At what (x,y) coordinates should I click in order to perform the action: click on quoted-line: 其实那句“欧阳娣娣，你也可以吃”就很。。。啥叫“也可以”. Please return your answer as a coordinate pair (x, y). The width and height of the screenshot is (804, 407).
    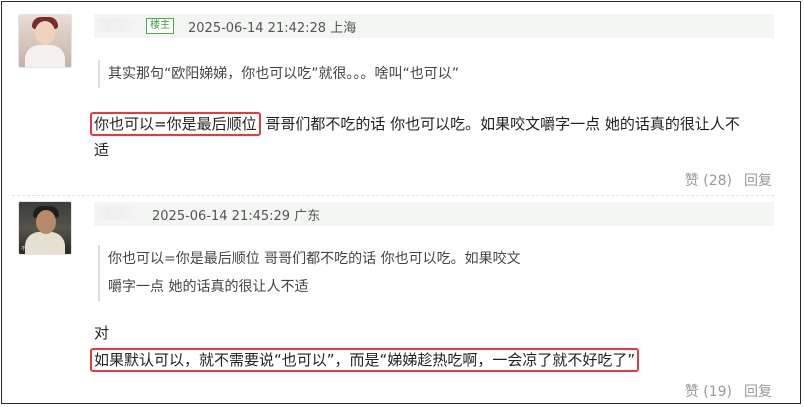
    Looking at the image, I should click on (284, 74).